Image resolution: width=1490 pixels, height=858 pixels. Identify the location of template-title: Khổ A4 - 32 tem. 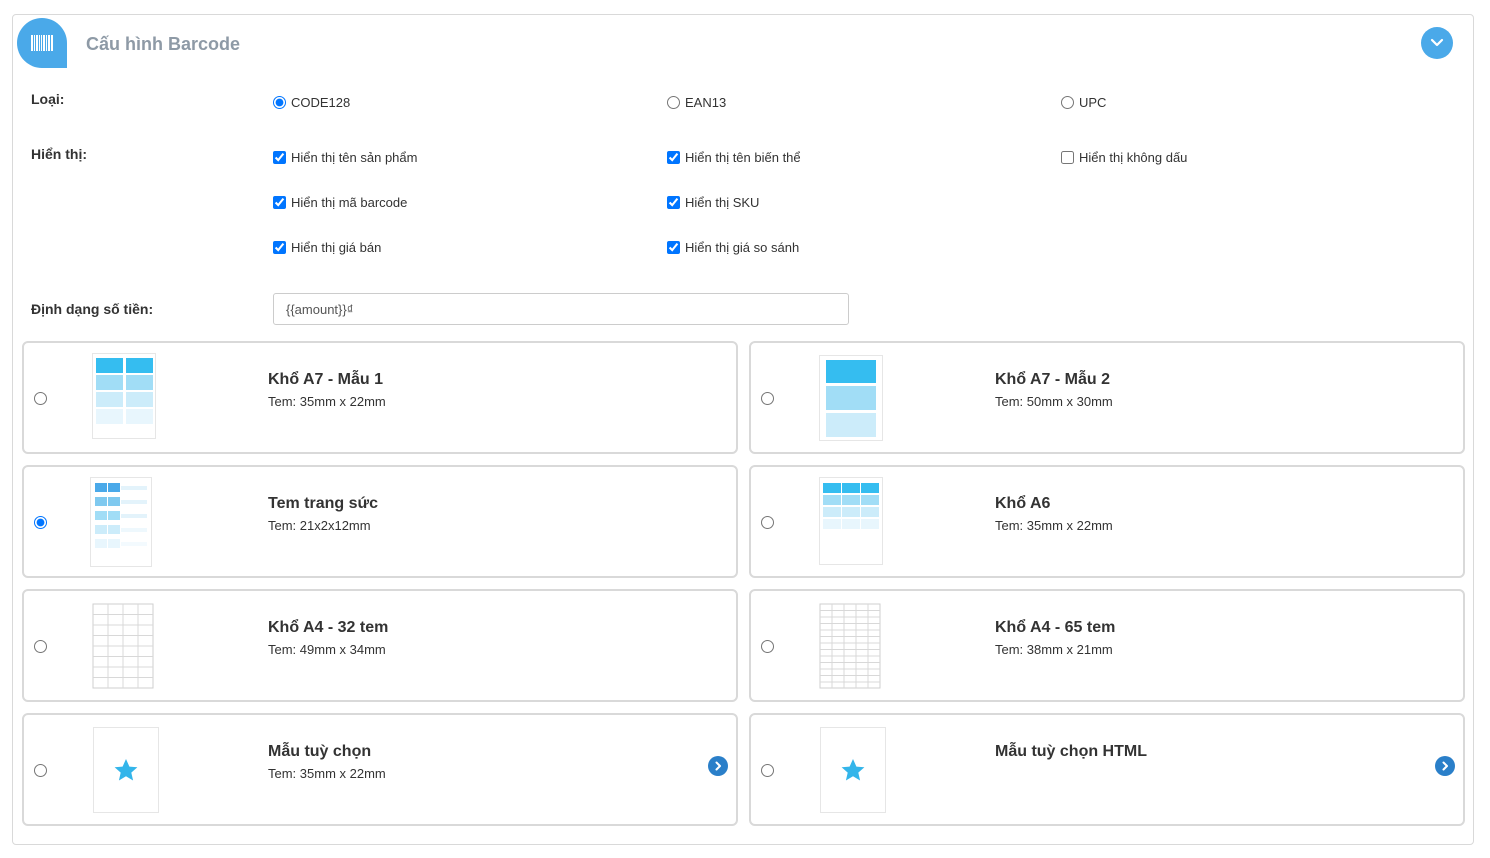
(328, 627).